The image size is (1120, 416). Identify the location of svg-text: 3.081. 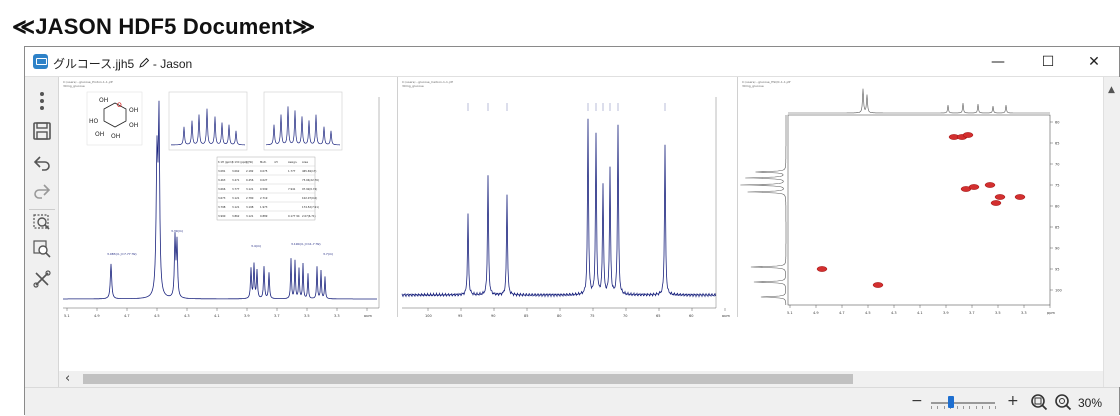
(222, 171).